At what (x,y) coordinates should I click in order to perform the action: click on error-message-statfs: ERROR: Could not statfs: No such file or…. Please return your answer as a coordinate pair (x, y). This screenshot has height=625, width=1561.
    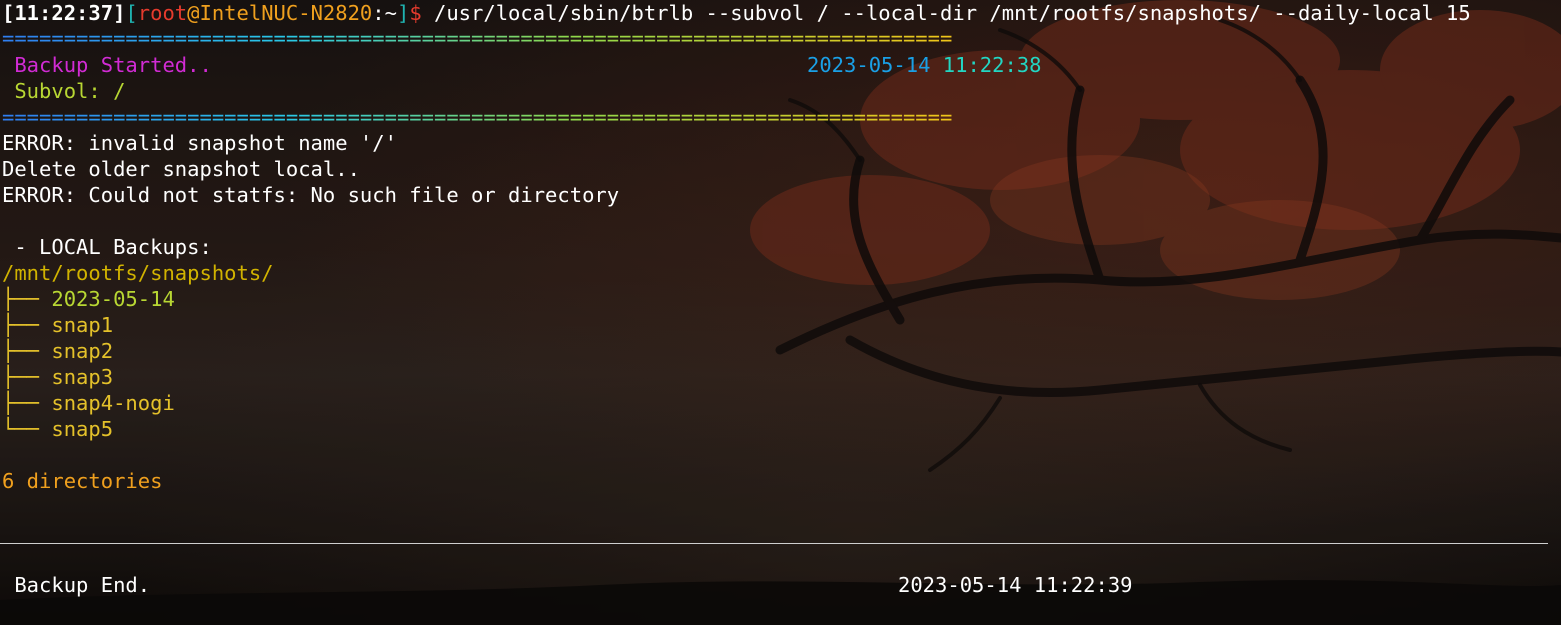
    Looking at the image, I should click on (311, 195).